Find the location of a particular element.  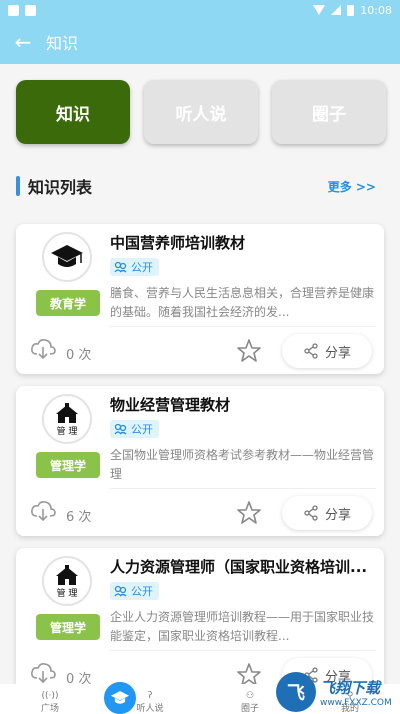

download-count: 6 次 is located at coordinates (79, 517).